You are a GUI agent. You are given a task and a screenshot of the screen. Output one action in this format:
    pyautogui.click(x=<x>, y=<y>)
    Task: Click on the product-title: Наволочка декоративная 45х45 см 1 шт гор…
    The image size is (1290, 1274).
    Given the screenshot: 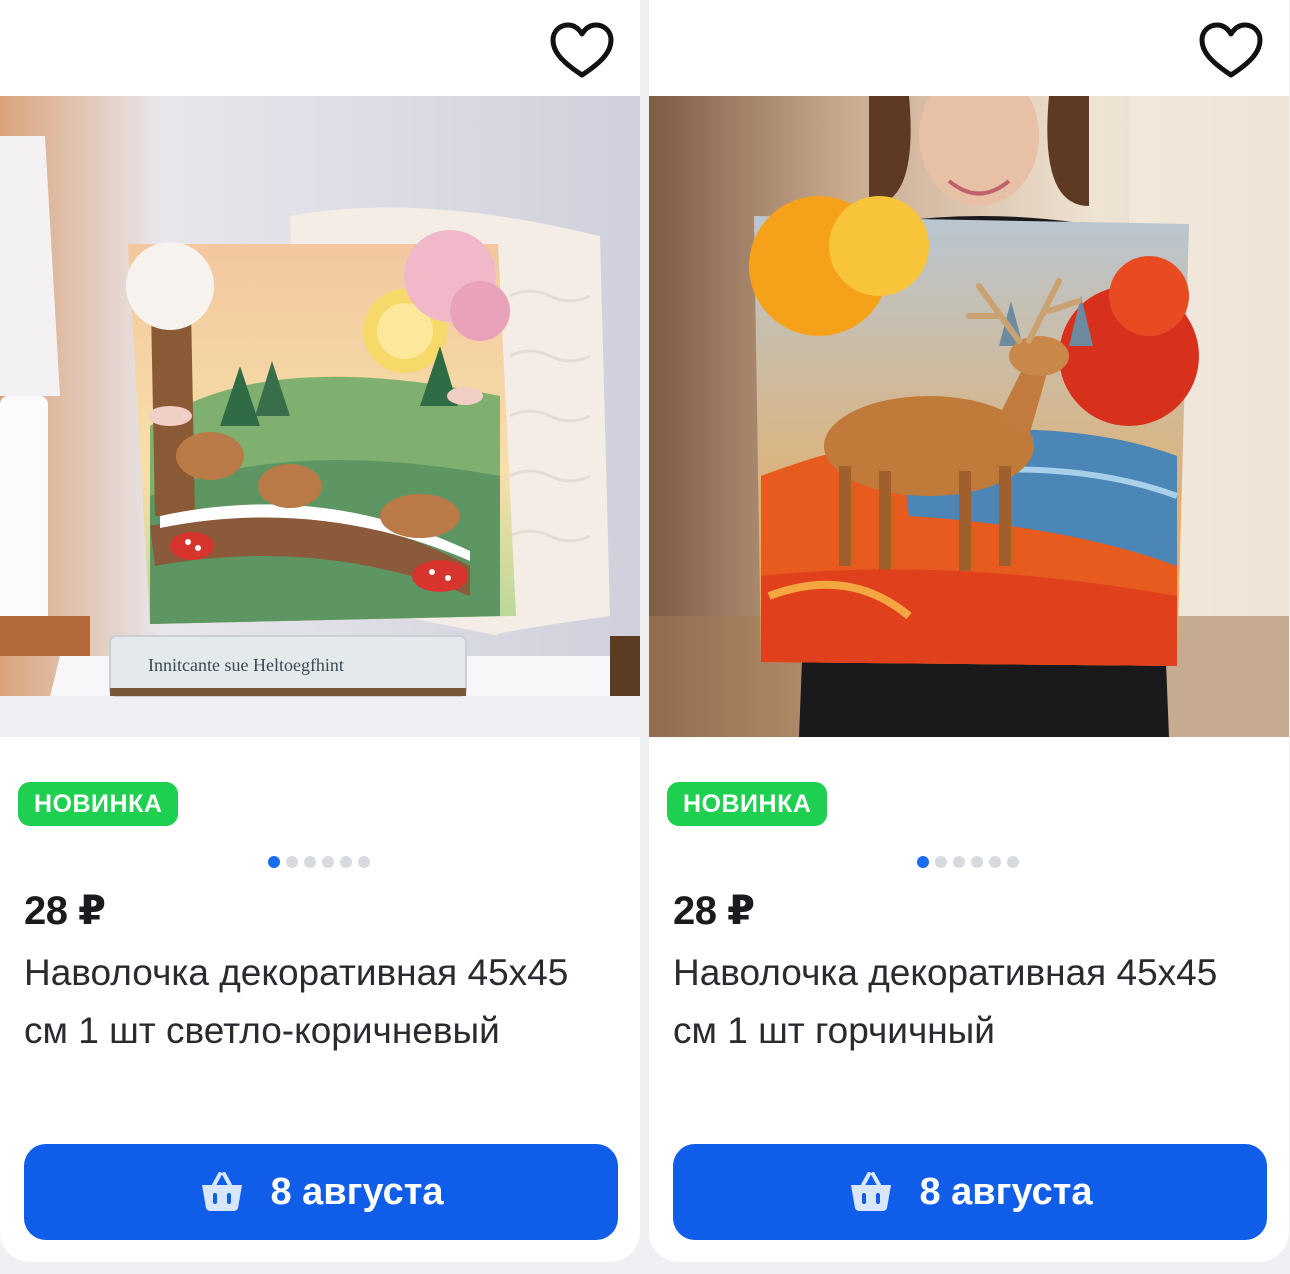 What is the action you would take?
    pyautogui.click(x=953, y=1002)
    